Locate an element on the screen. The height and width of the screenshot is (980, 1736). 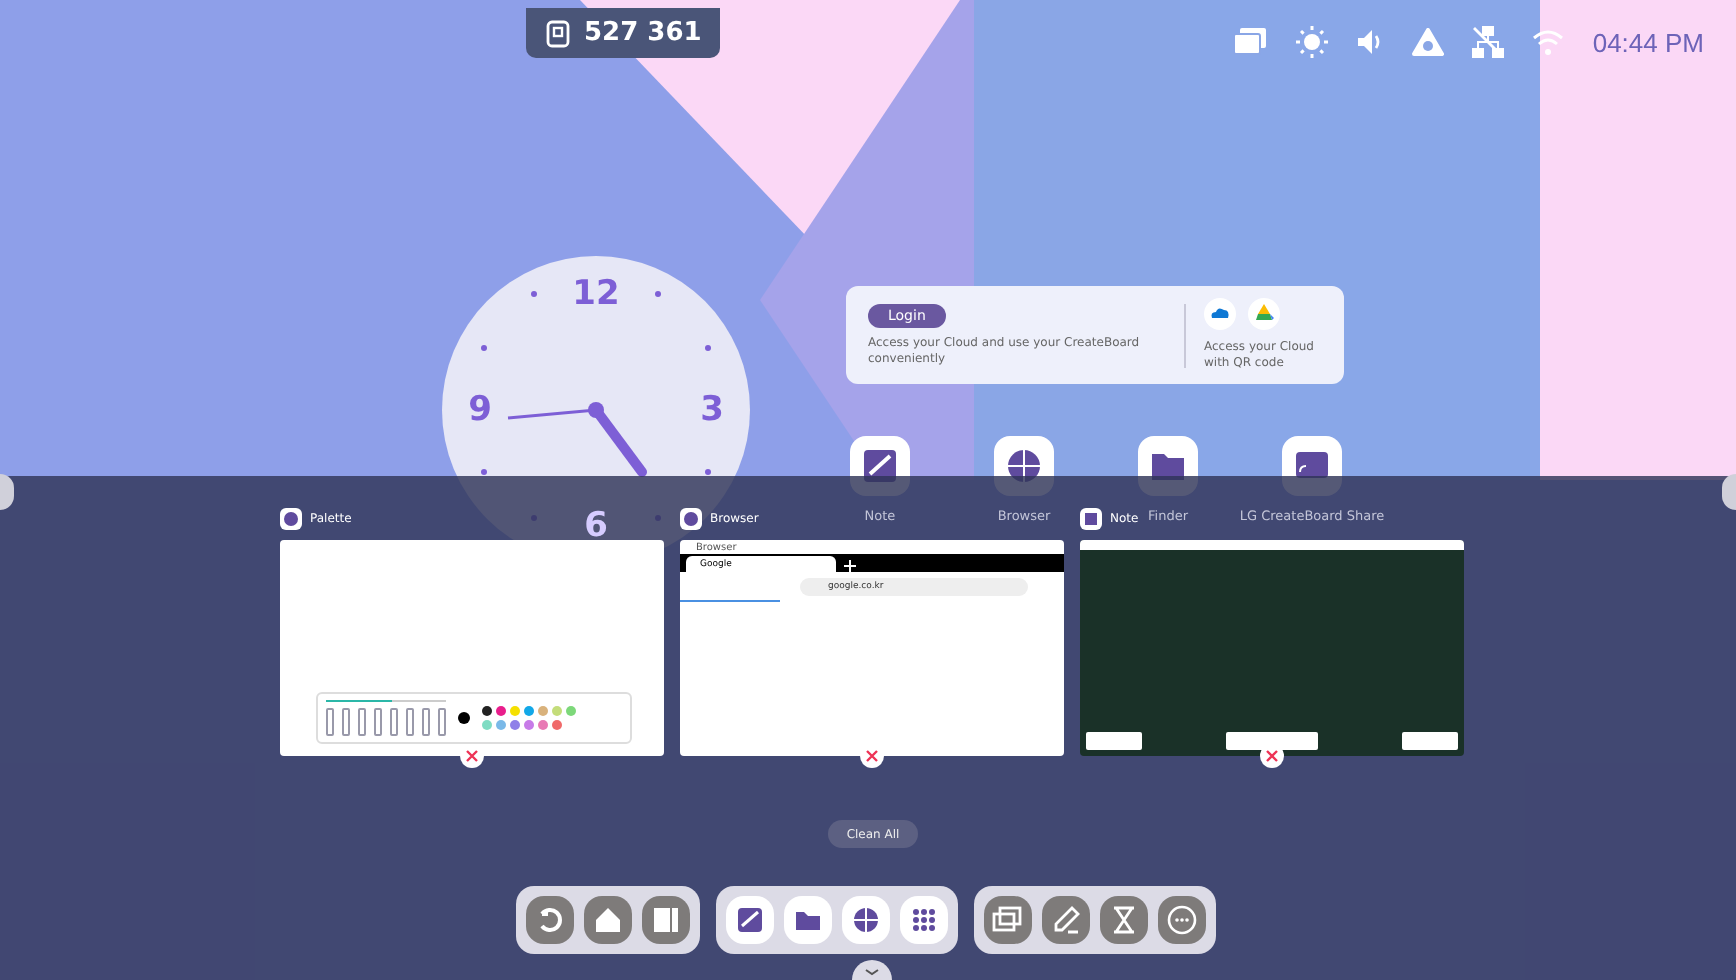
globe-app-icon is located at coordinates (866, 920).